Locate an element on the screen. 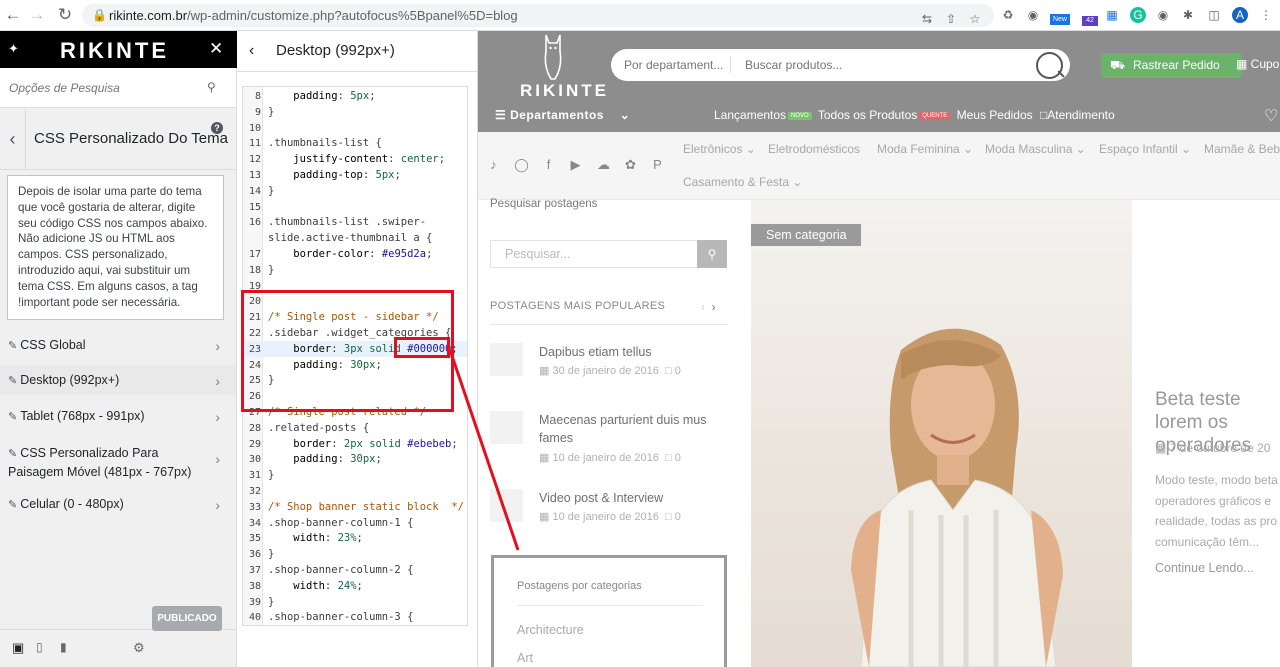 This screenshot has width=1280, height=667. code-line: 11 .thumbnails-list { is located at coordinates (355, 143).